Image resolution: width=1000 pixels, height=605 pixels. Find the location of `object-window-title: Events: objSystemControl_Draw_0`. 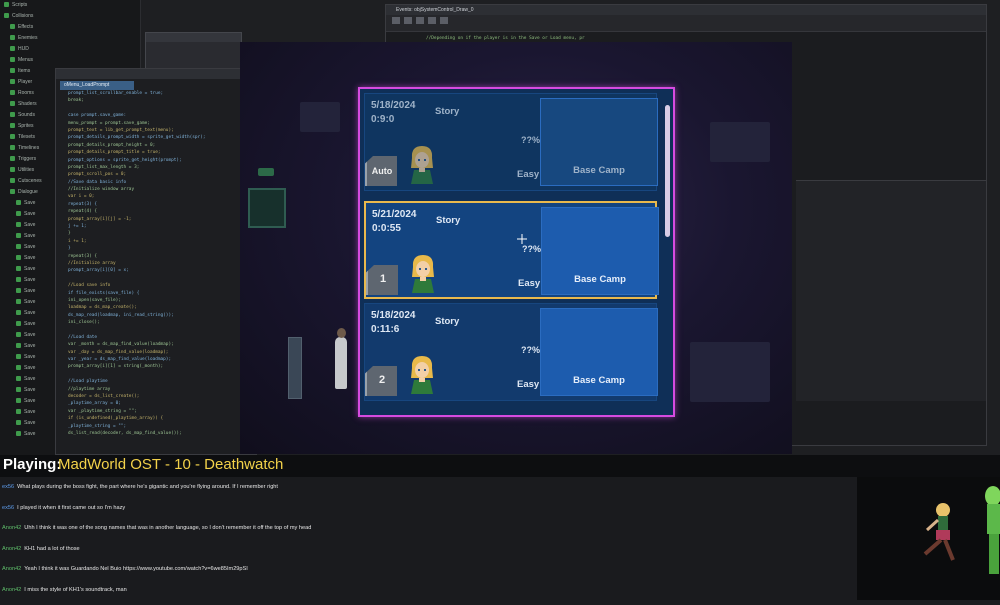

object-window-title: Events: objSystemControl_Draw_0 is located at coordinates (686, 10).